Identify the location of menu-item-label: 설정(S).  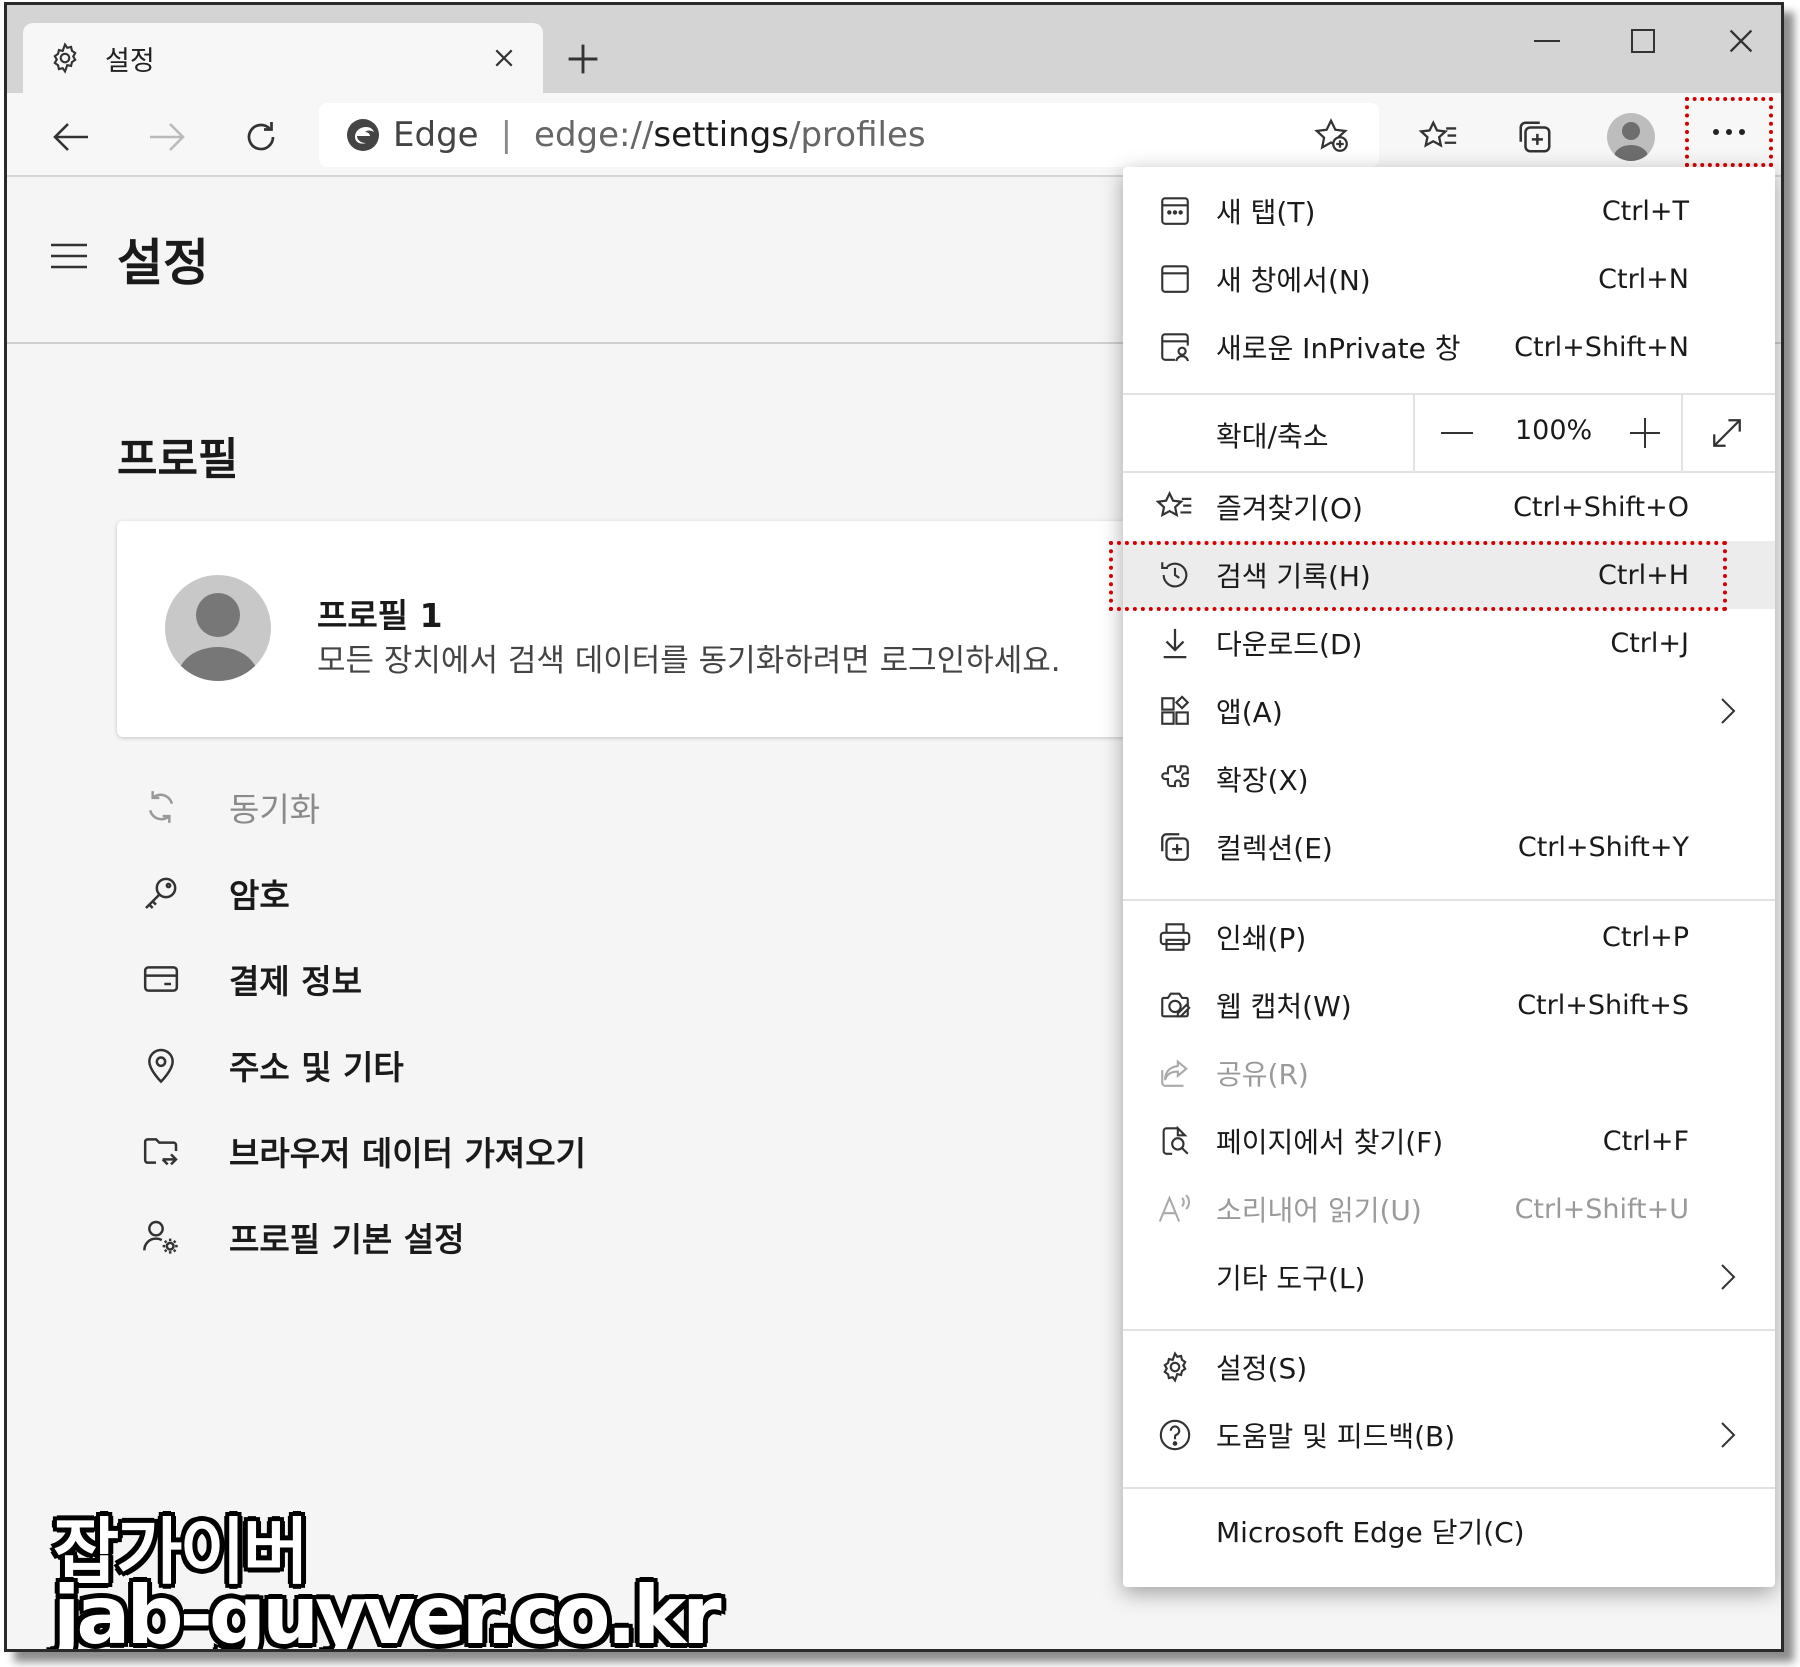
(1262, 1368).